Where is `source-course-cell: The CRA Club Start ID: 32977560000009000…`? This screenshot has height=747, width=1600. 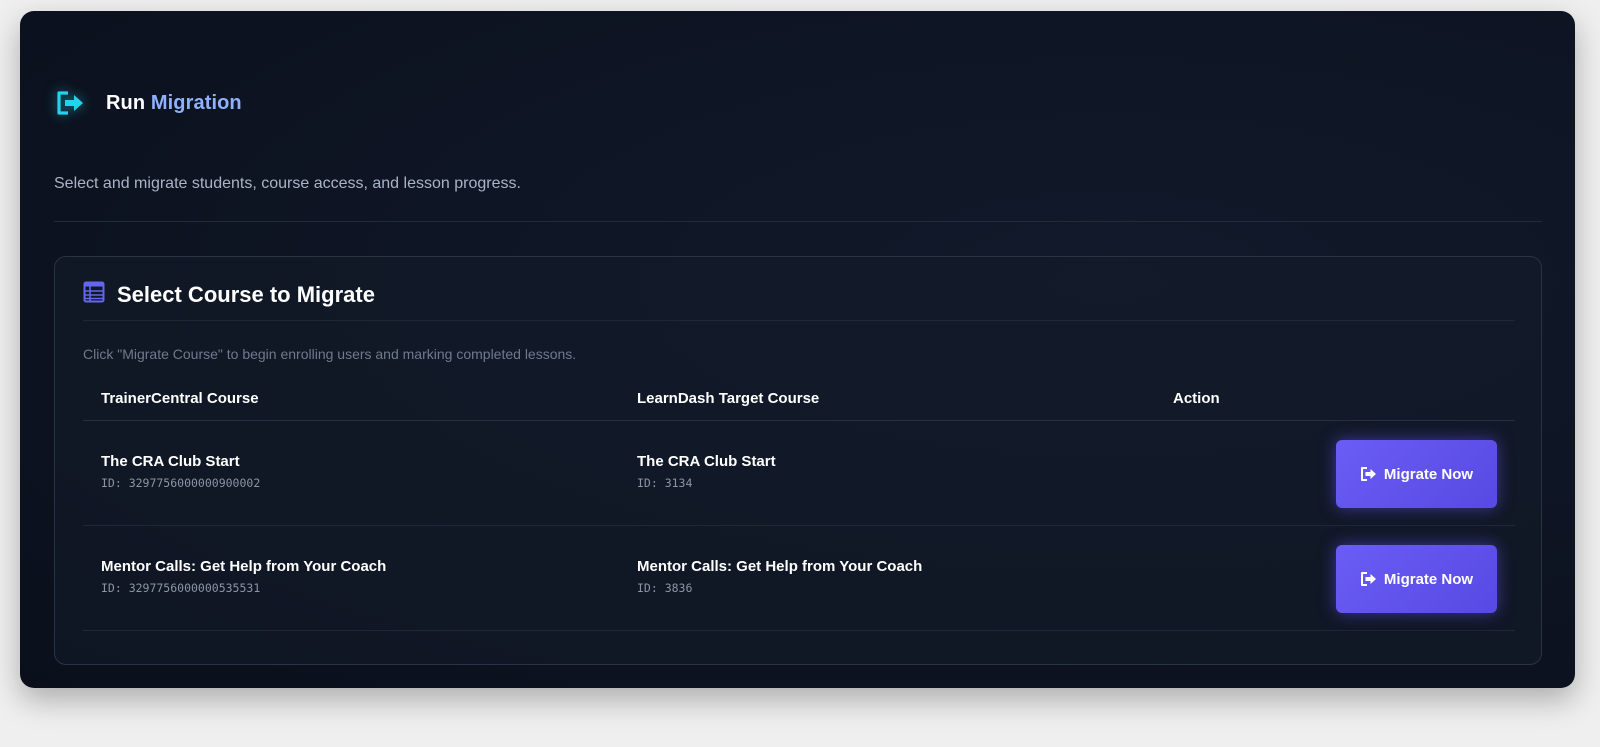 source-course-cell: The CRA Club Start ID: 32977560000009000… is located at coordinates (180, 471).